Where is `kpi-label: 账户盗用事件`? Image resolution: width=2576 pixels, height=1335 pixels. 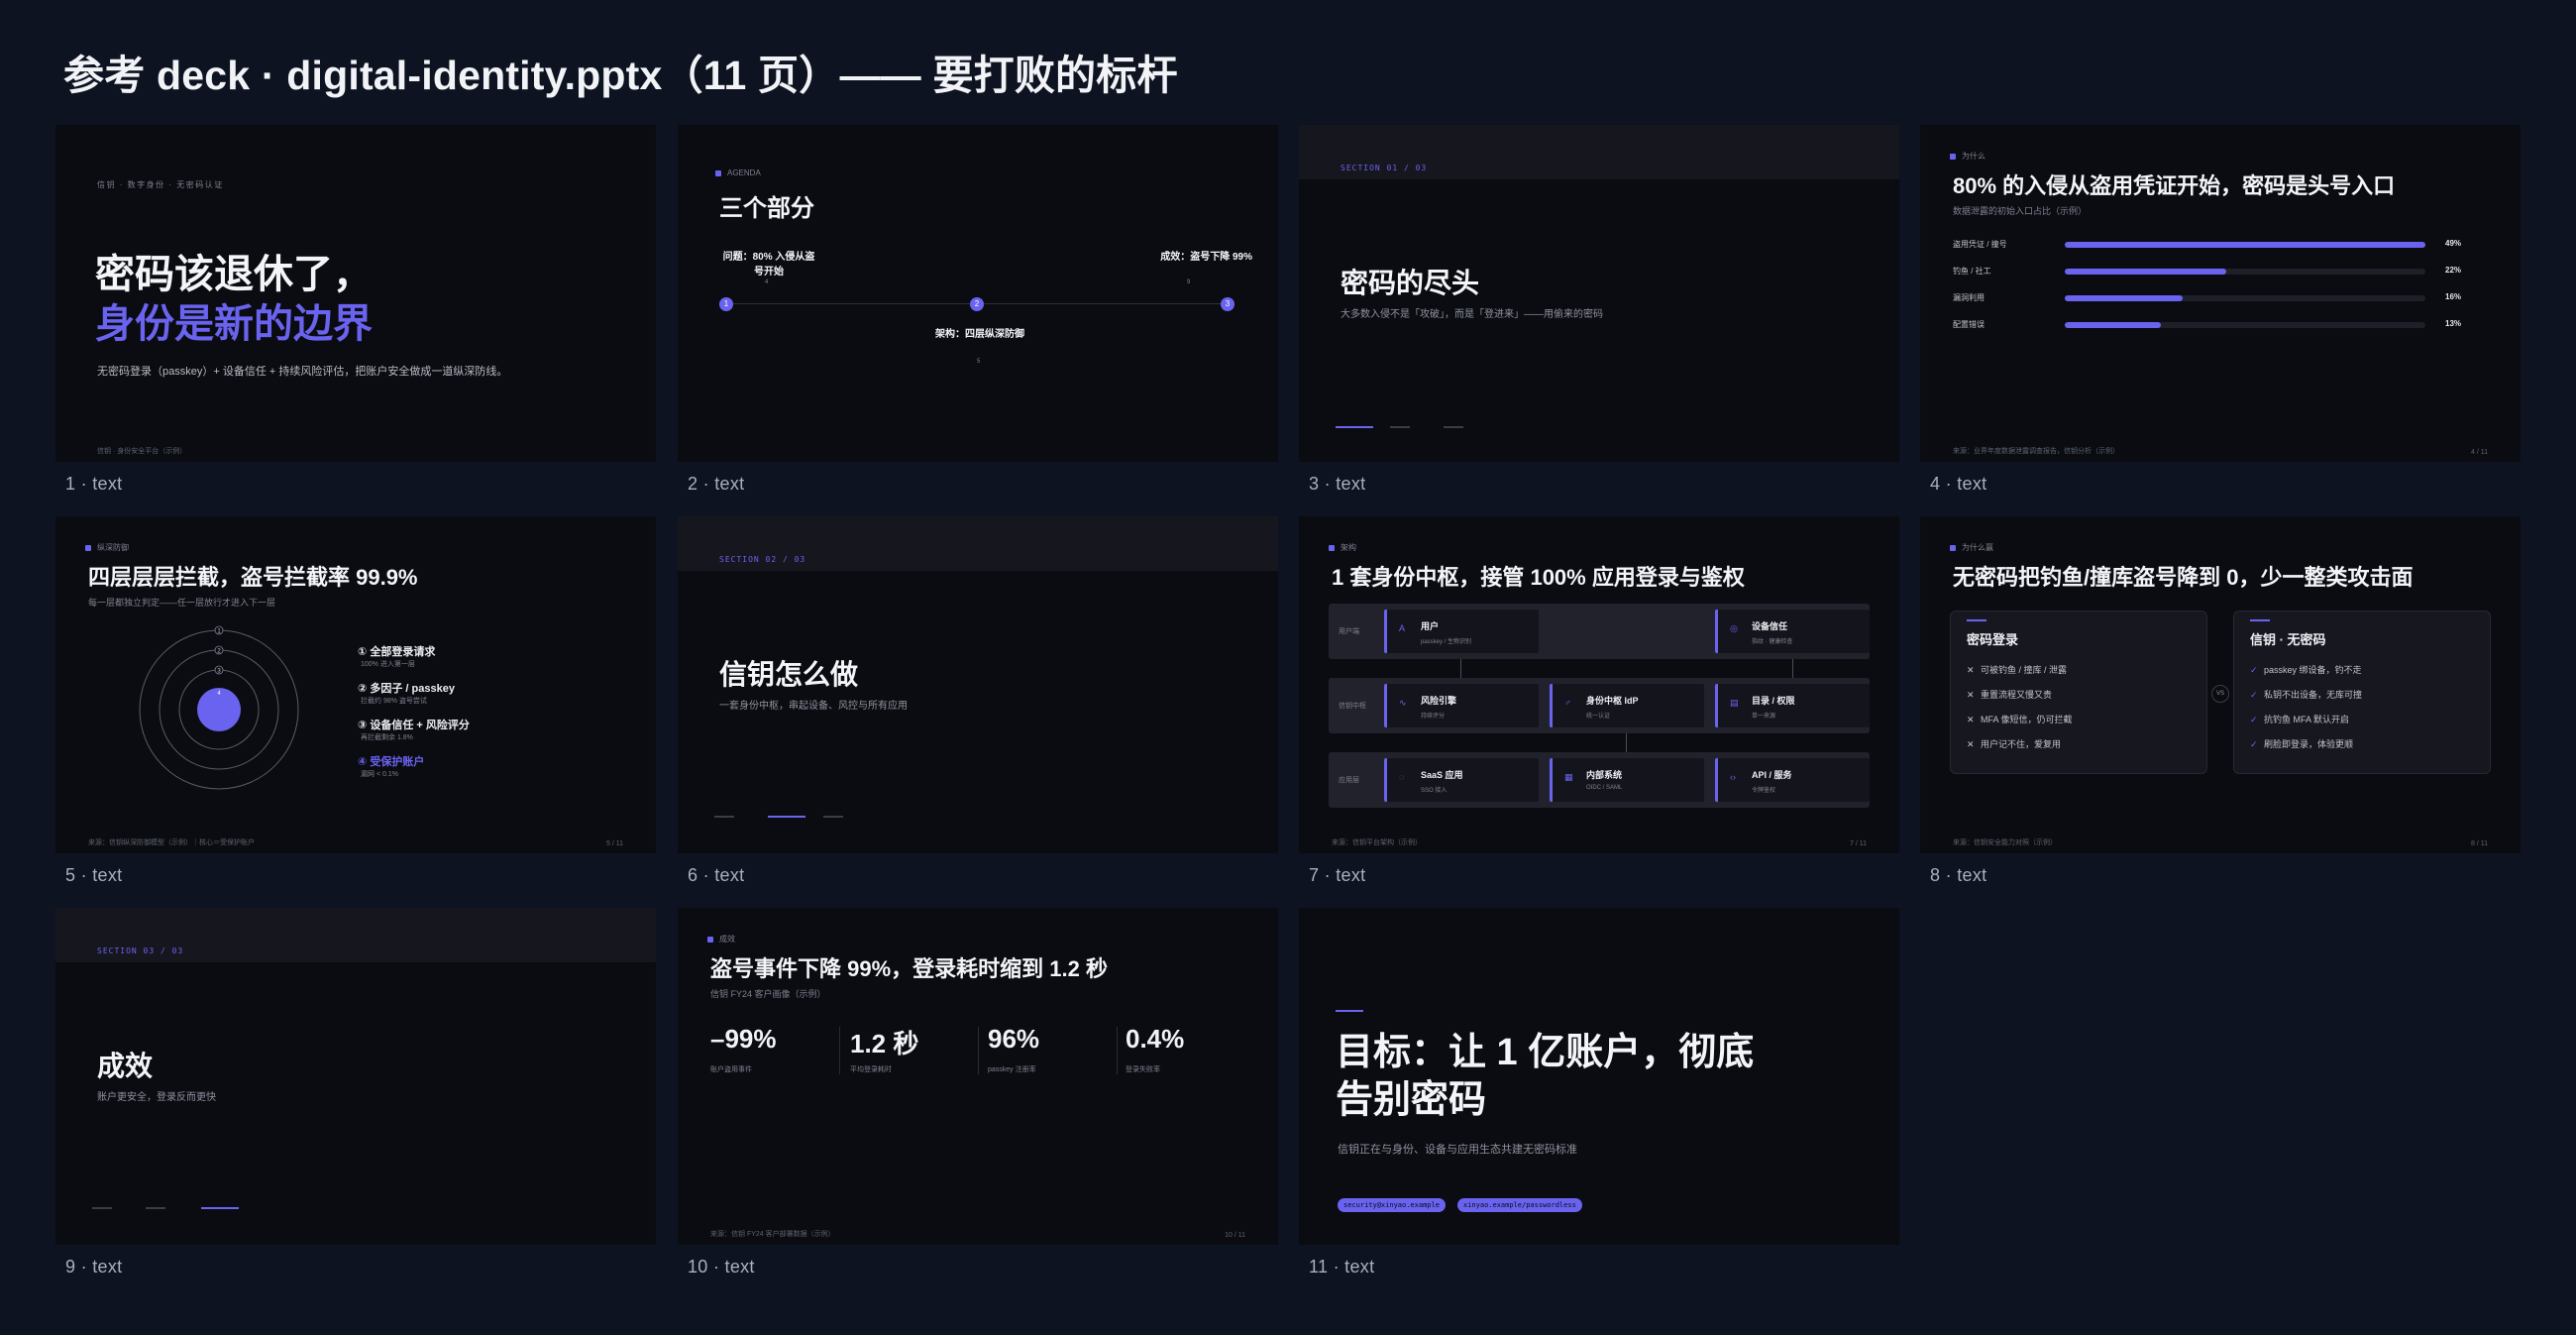 kpi-label: 账户盗用事件 is located at coordinates (731, 1069).